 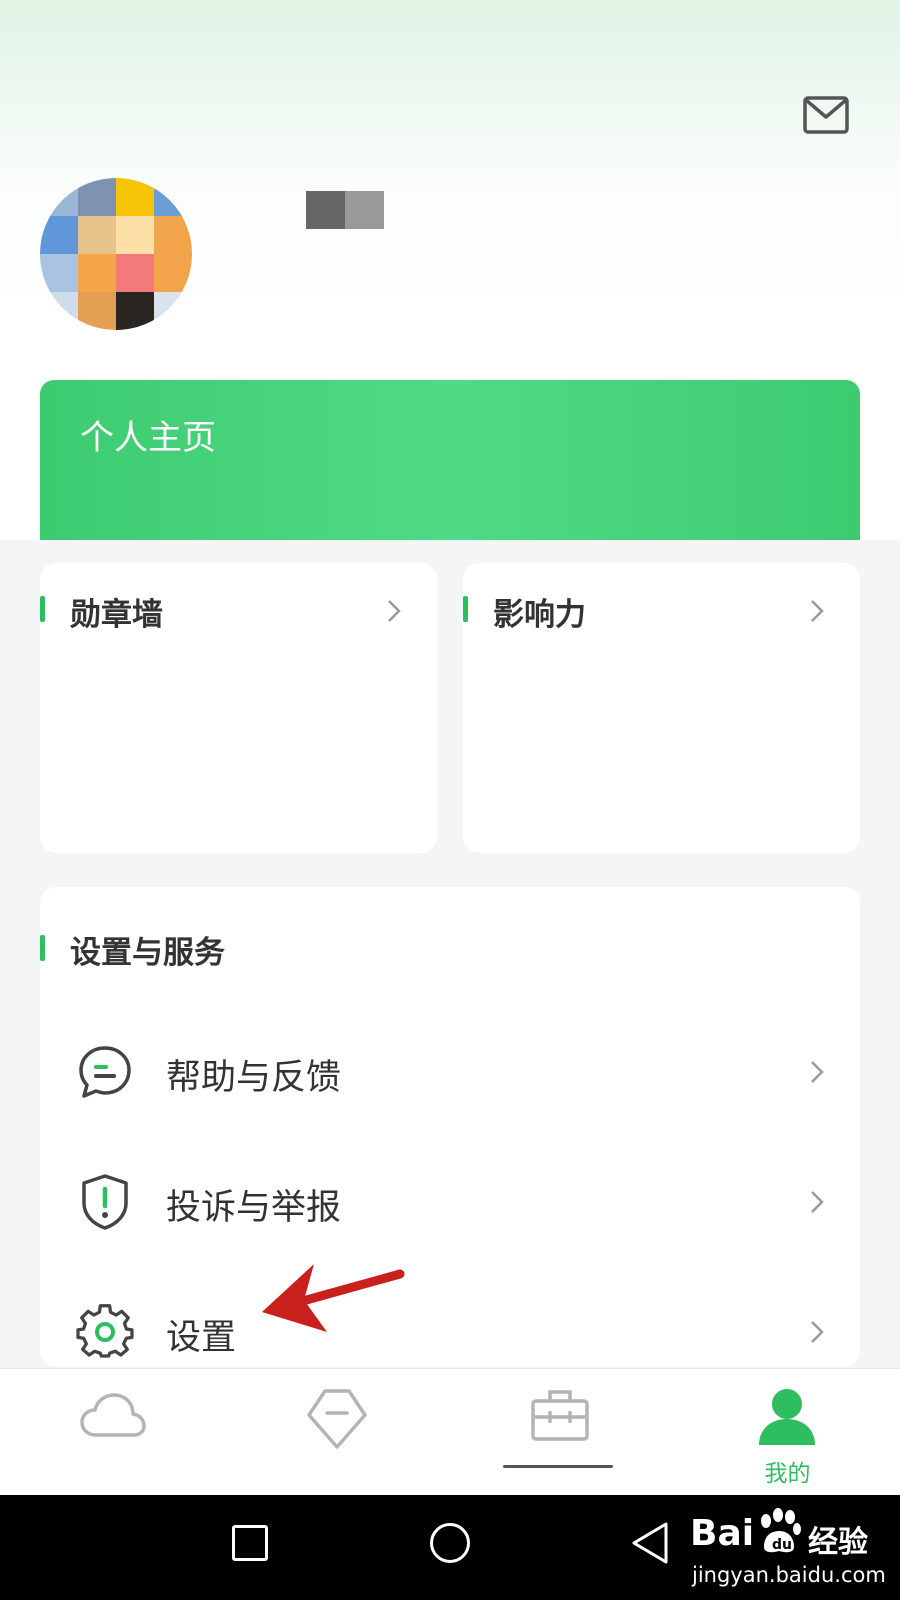 I want to click on watermark-logo: Bai, so click(x=722, y=1533).